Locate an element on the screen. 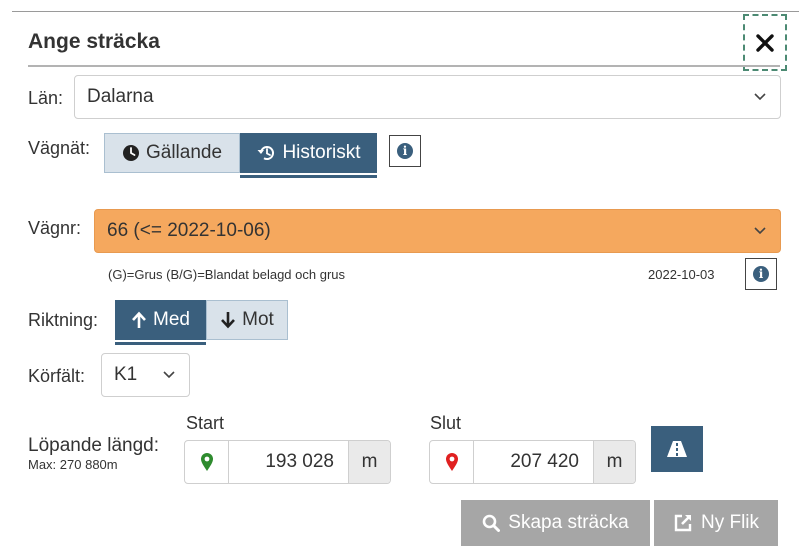 The width and height of the screenshot is (799, 550). riktning-toggle: Med Mot is located at coordinates (201, 320).